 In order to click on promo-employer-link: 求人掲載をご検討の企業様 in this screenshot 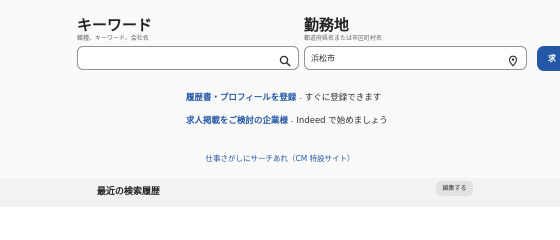, I will do `click(237, 121)`.